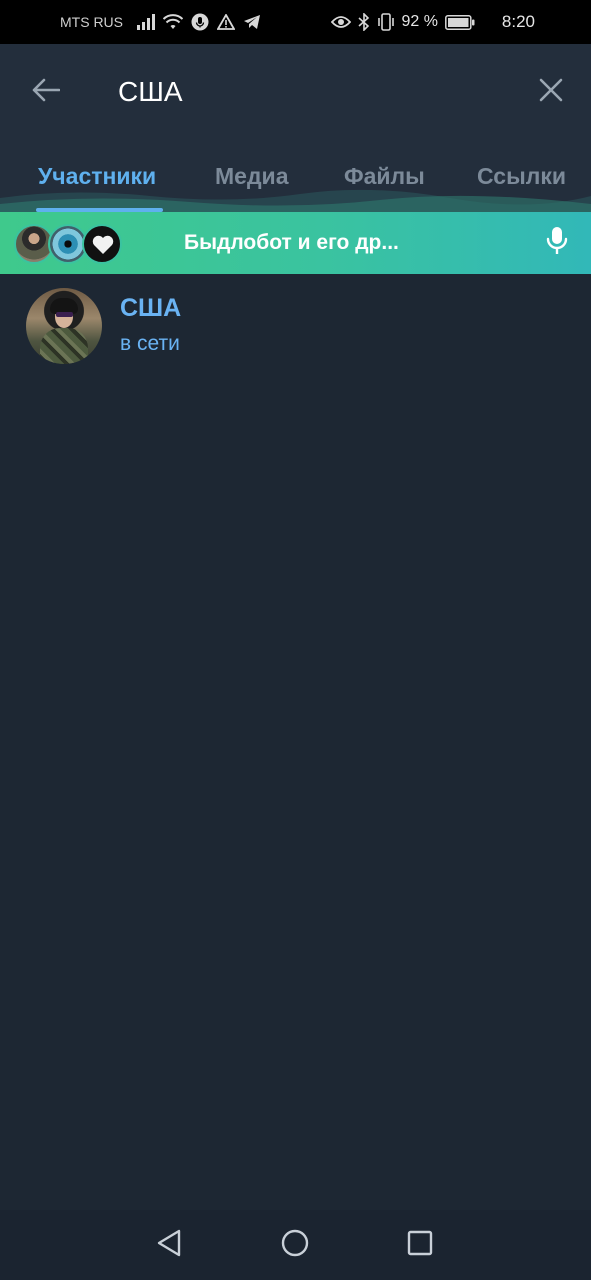  What do you see at coordinates (160, 22) in the screenshot?
I see `status-bar-left: MTS RUS` at bounding box center [160, 22].